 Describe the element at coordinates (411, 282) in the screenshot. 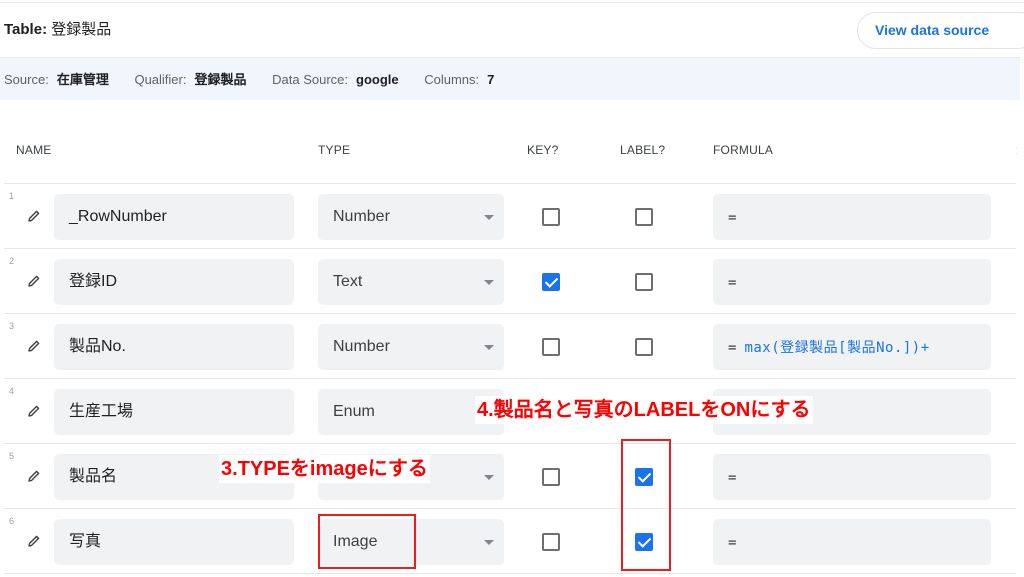

I see `column-type-select: Text` at that location.